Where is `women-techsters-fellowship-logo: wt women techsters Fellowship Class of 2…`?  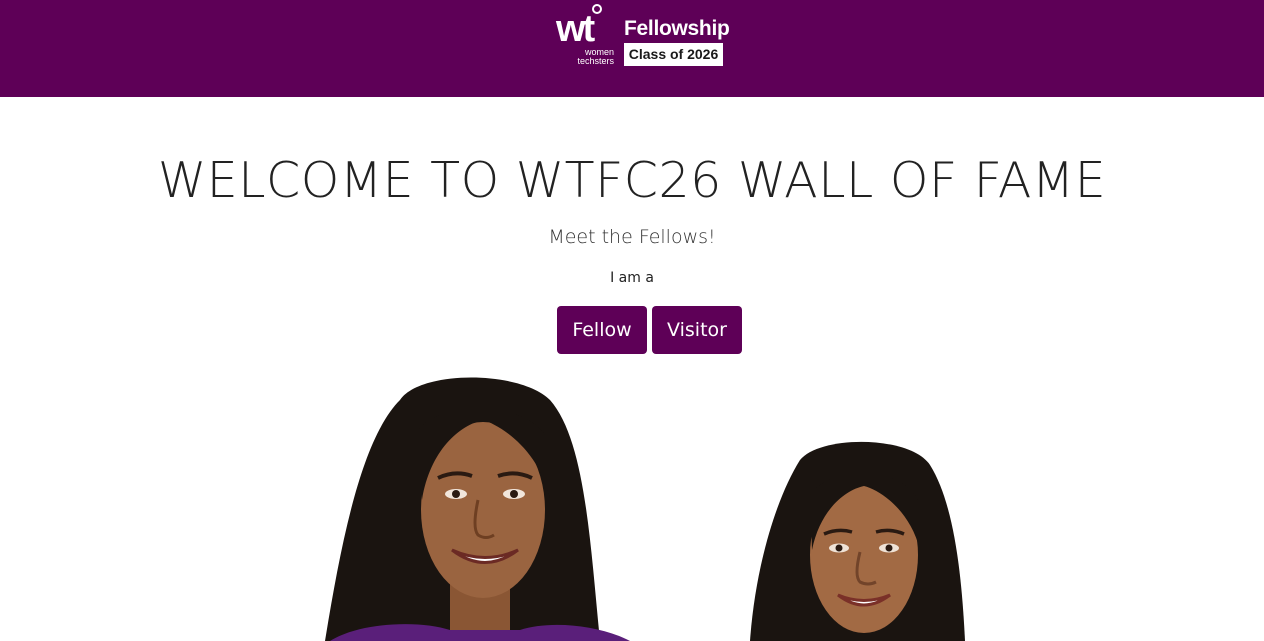 women-techsters-fellowship-logo: wt women techsters Fellowship Class of 2… is located at coordinates (643, 37).